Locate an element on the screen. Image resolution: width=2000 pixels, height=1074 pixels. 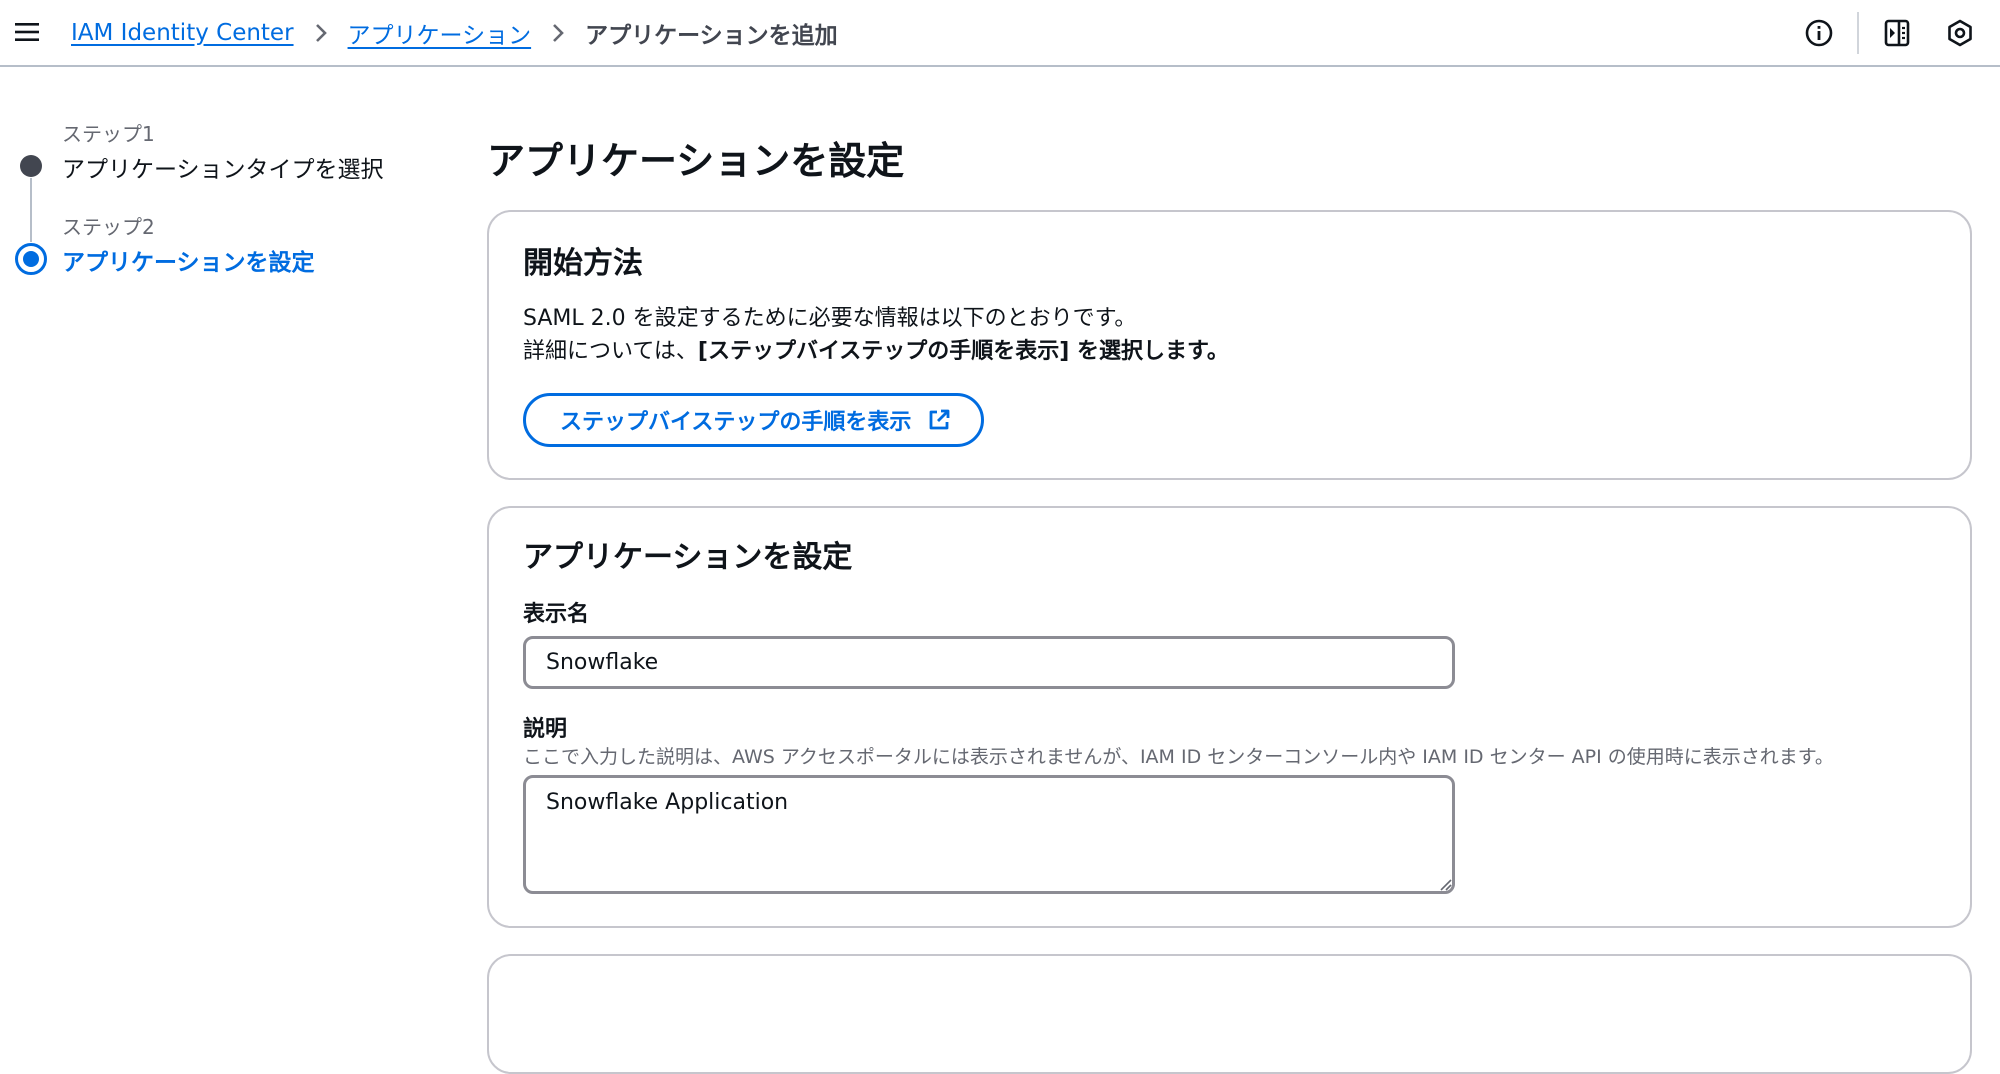
breadcrumb-iam-identity-center: IAM Identity Center is located at coordinates (182, 33).